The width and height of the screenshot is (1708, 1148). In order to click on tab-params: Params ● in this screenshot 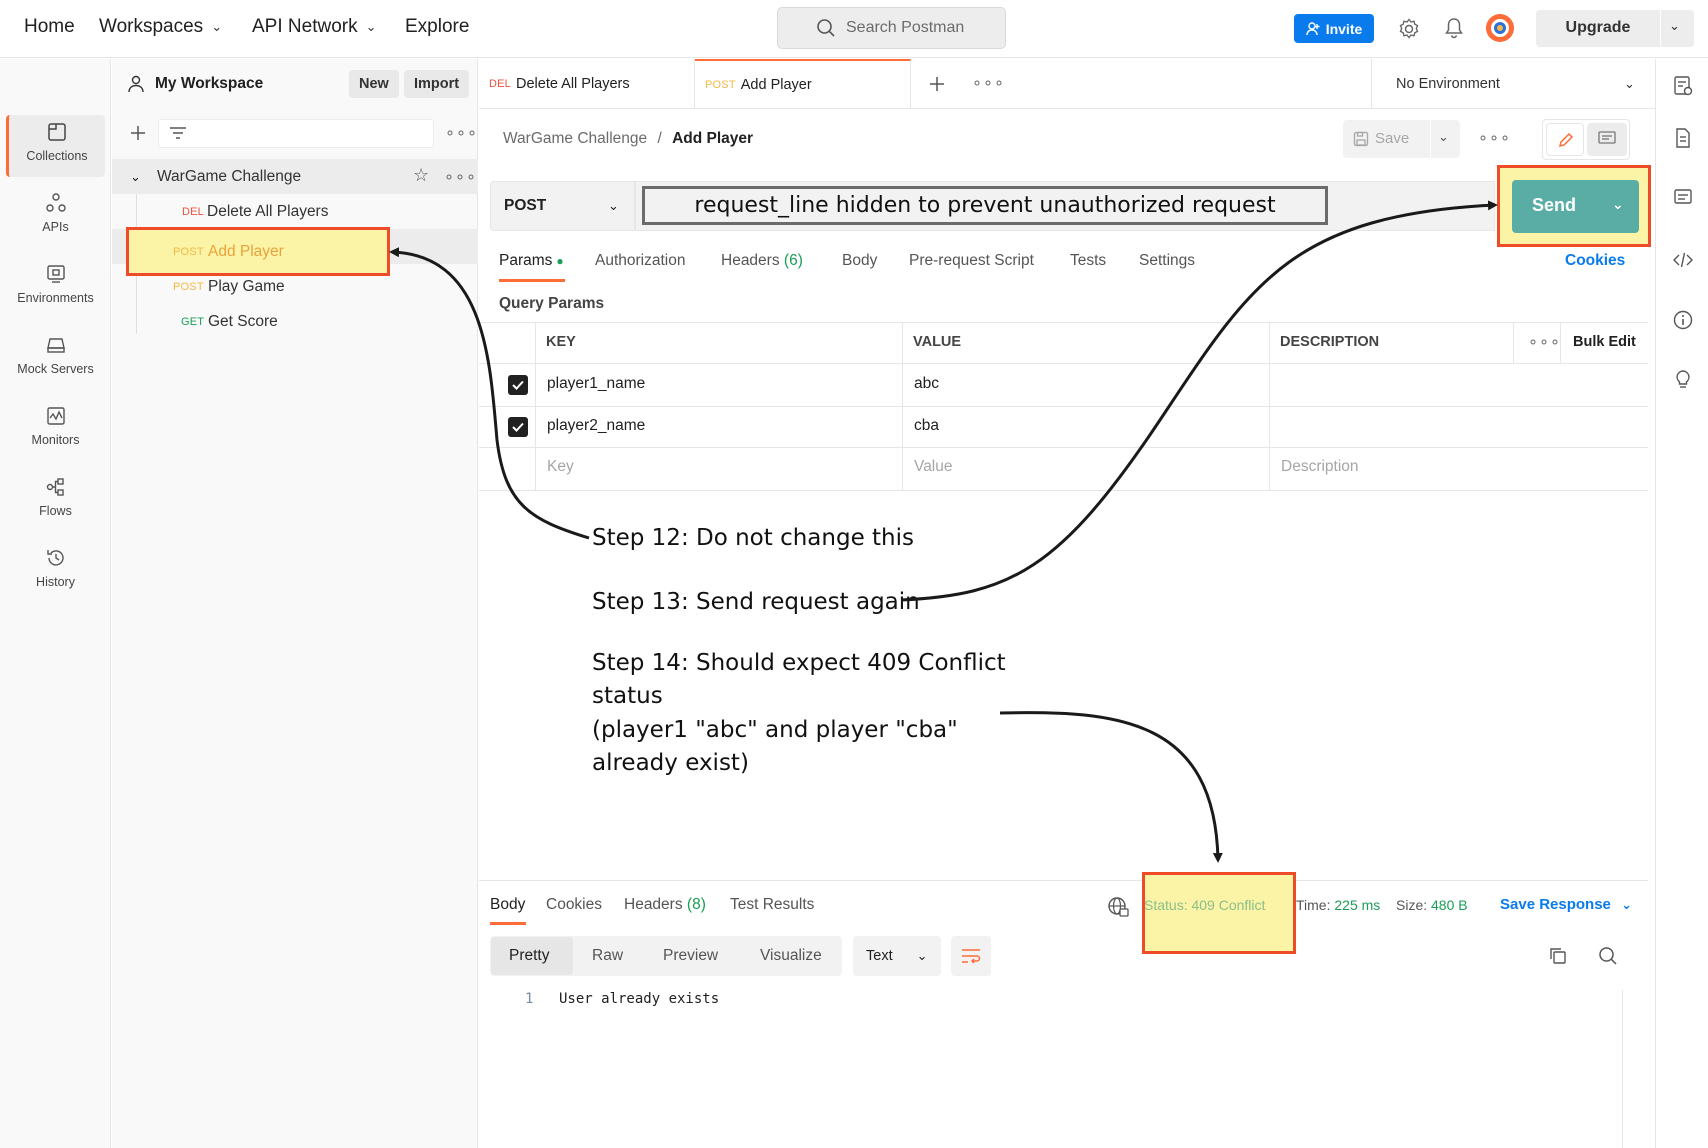, I will do `click(531, 261)`.